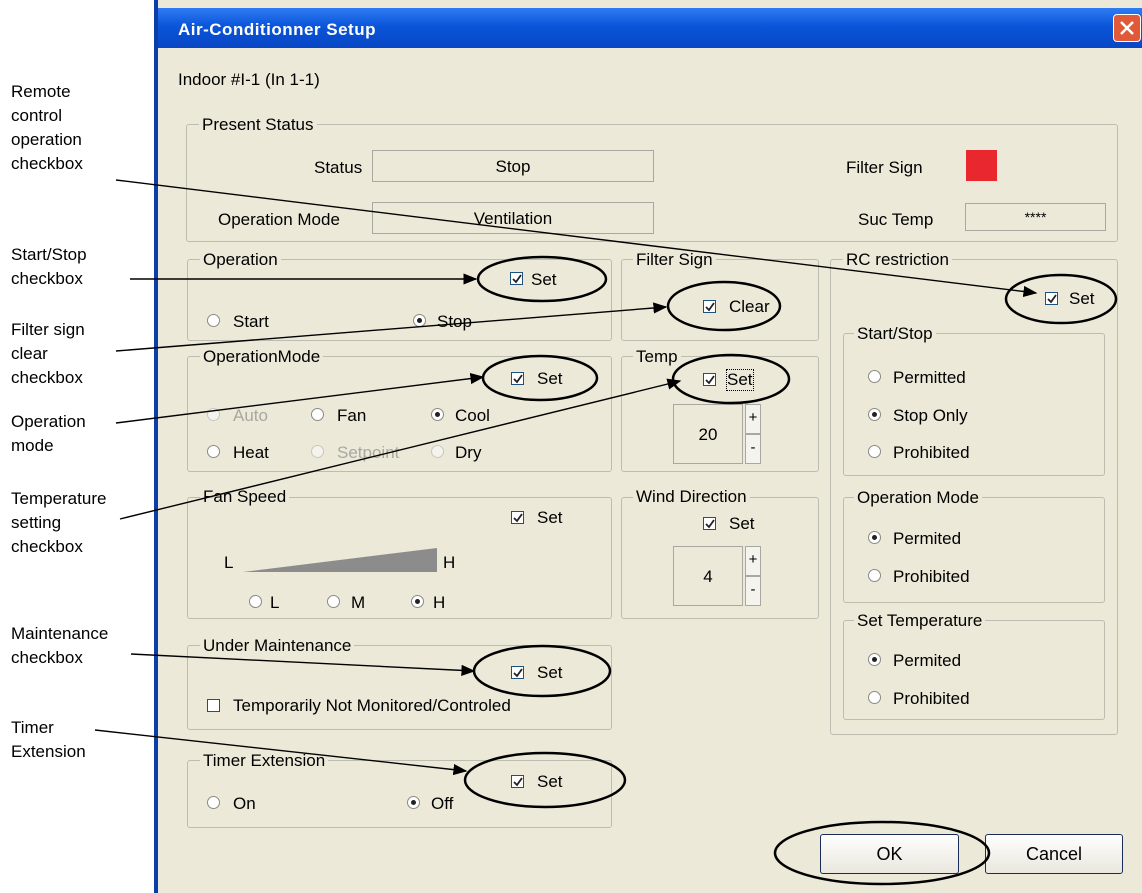  What do you see at coordinates (918, 498) in the screenshot?
I see `rc-operation-mode-legend: Operation Mode` at bounding box center [918, 498].